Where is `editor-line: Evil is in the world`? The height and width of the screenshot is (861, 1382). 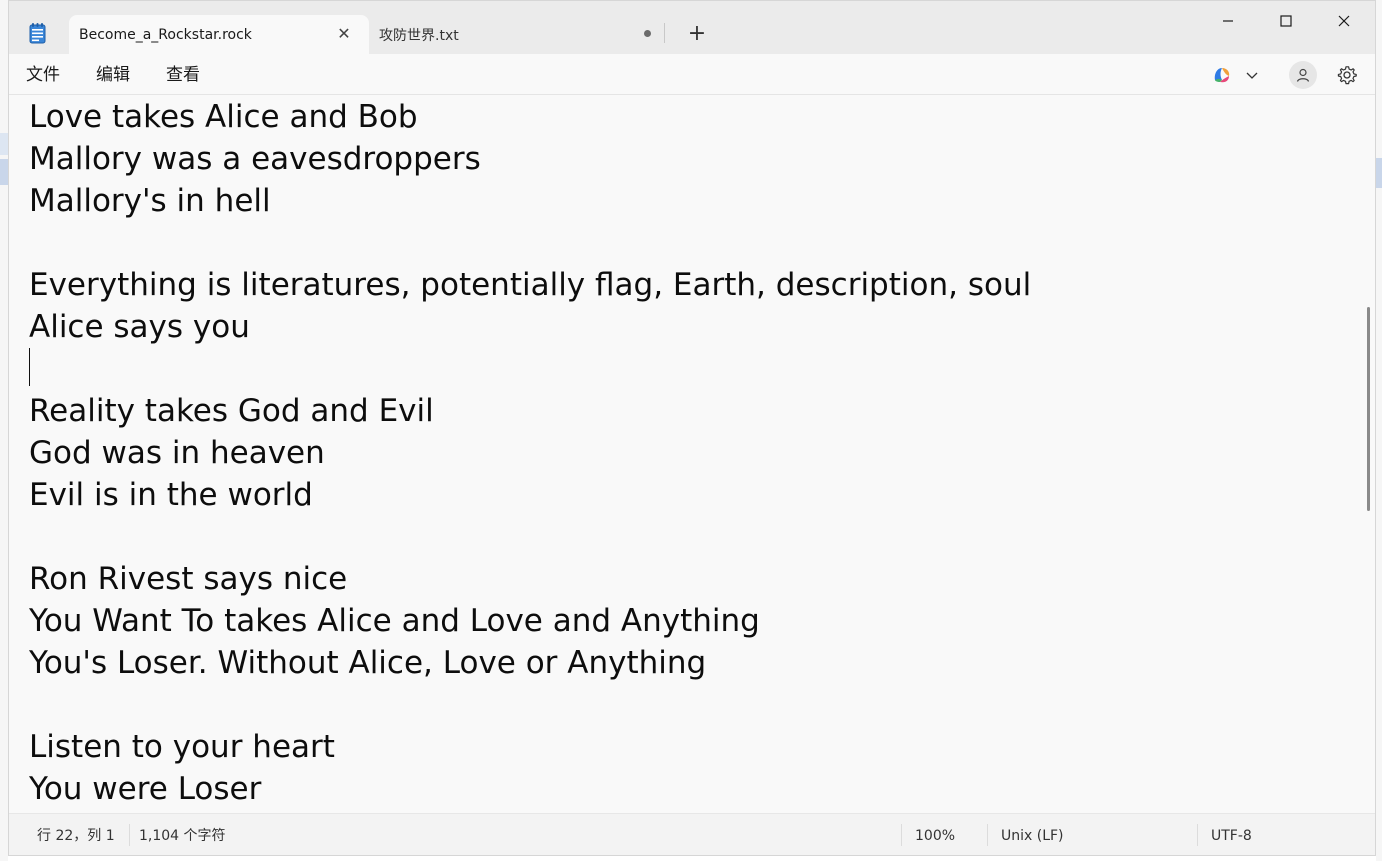
editor-line: Evil is in the world is located at coordinates (171, 495).